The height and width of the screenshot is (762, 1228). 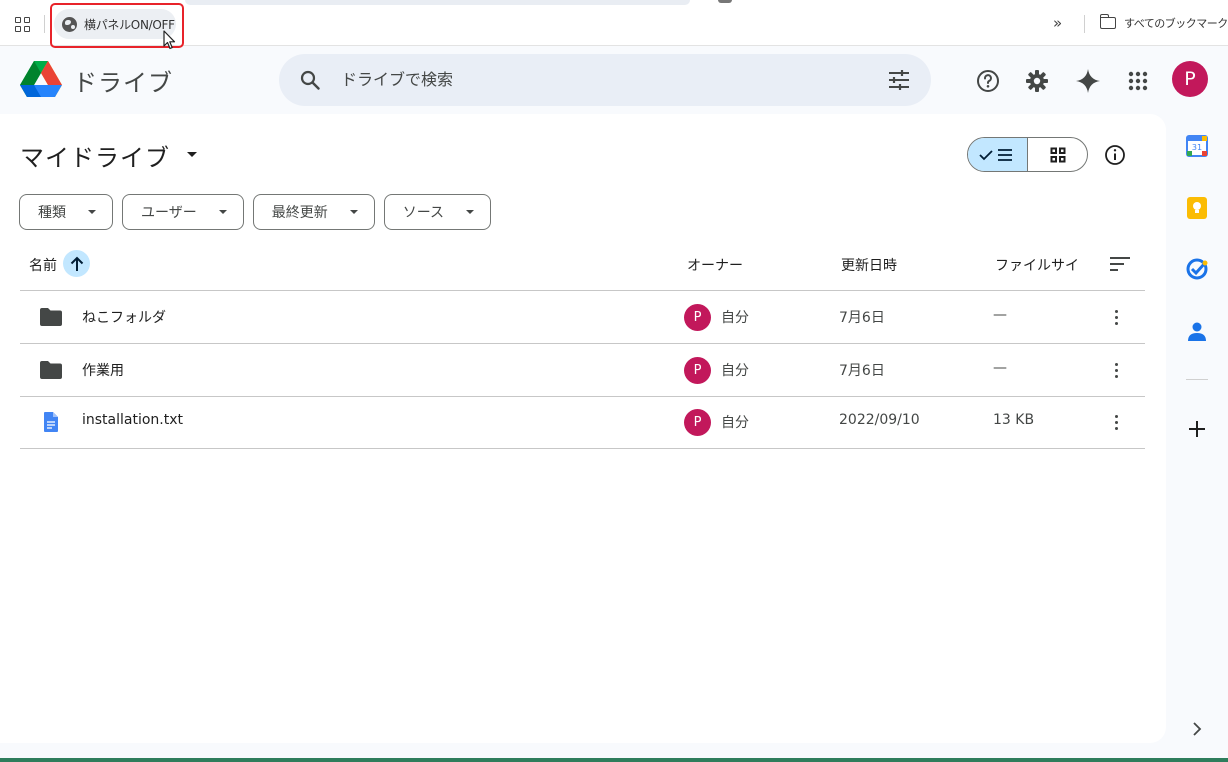 I want to click on add-icon, so click(x=1197, y=429).